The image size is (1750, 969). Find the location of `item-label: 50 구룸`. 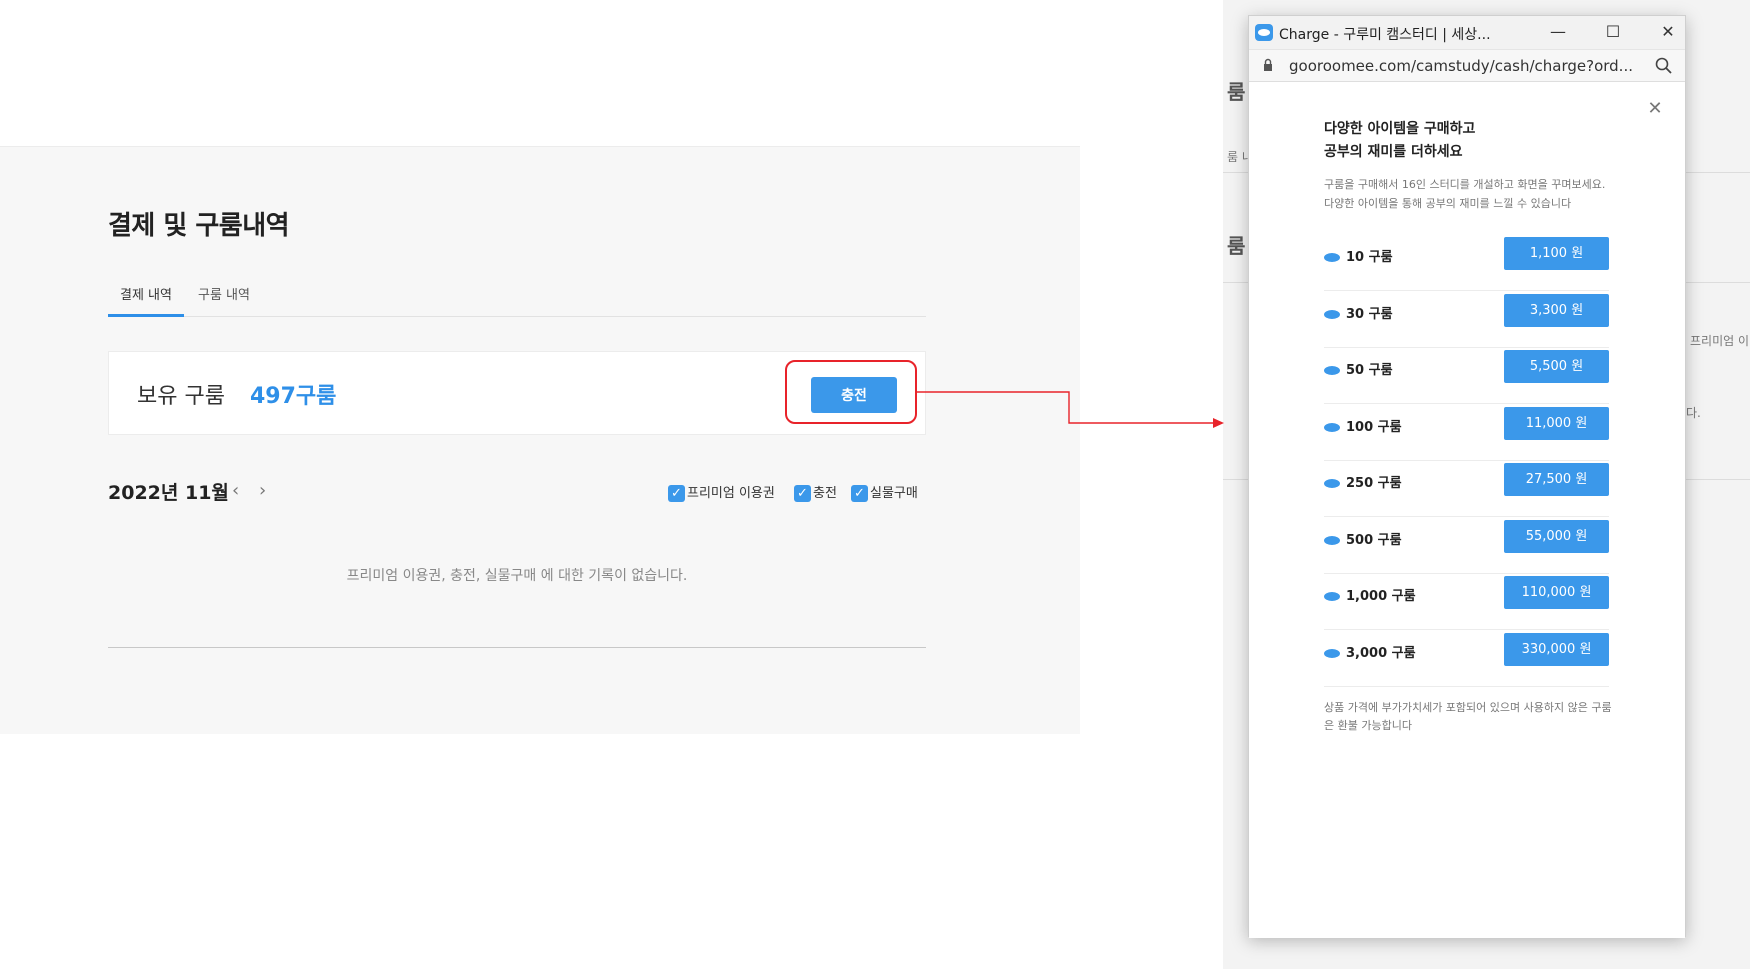

item-label: 50 구룸 is located at coordinates (1369, 370).